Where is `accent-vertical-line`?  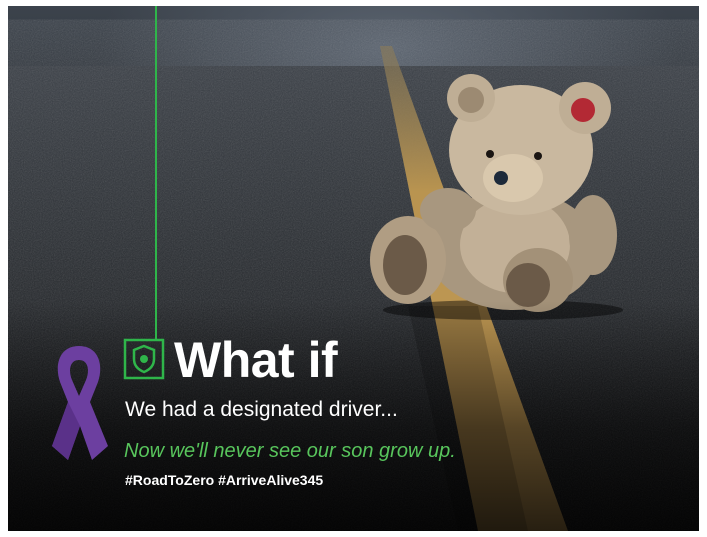 accent-vertical-line is located at coordinates (156, 172).